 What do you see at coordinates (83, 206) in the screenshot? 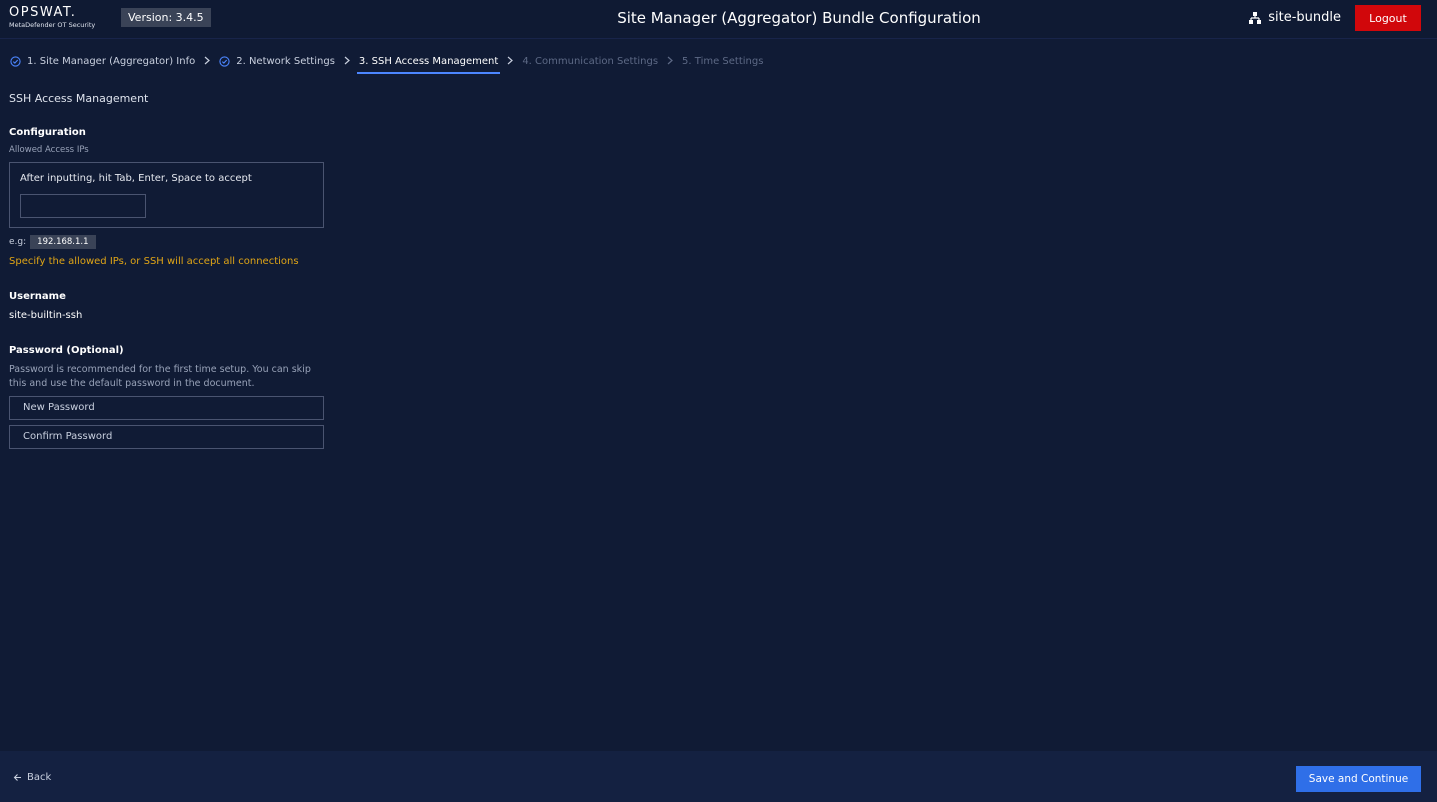
I see `ip-input` at bounding box center [83, 206].